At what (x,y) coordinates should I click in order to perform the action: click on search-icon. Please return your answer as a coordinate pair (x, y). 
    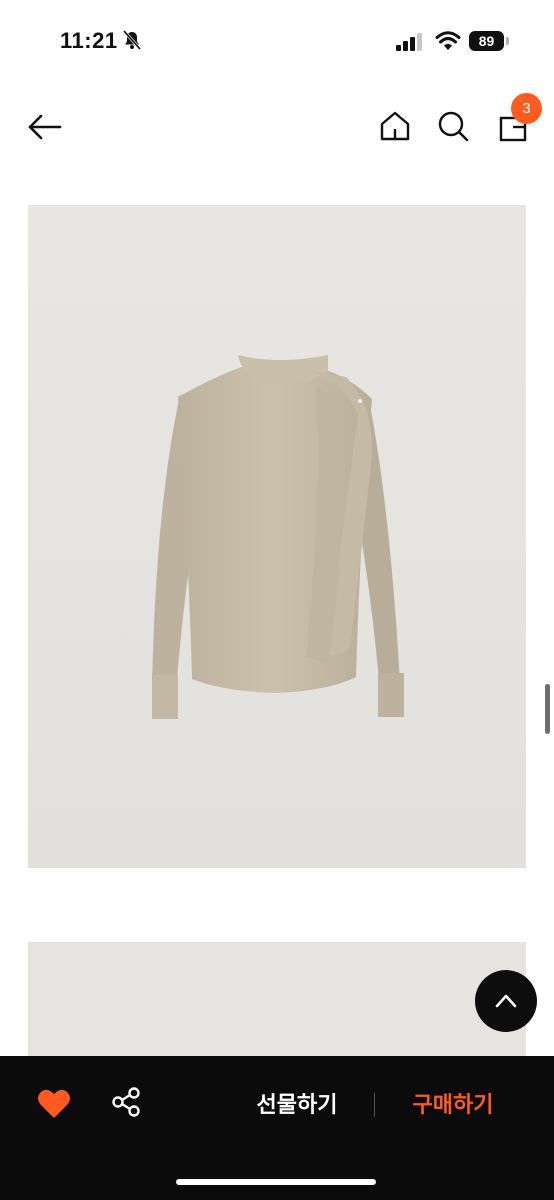
    Looking at the image, I should click on (453, 126).